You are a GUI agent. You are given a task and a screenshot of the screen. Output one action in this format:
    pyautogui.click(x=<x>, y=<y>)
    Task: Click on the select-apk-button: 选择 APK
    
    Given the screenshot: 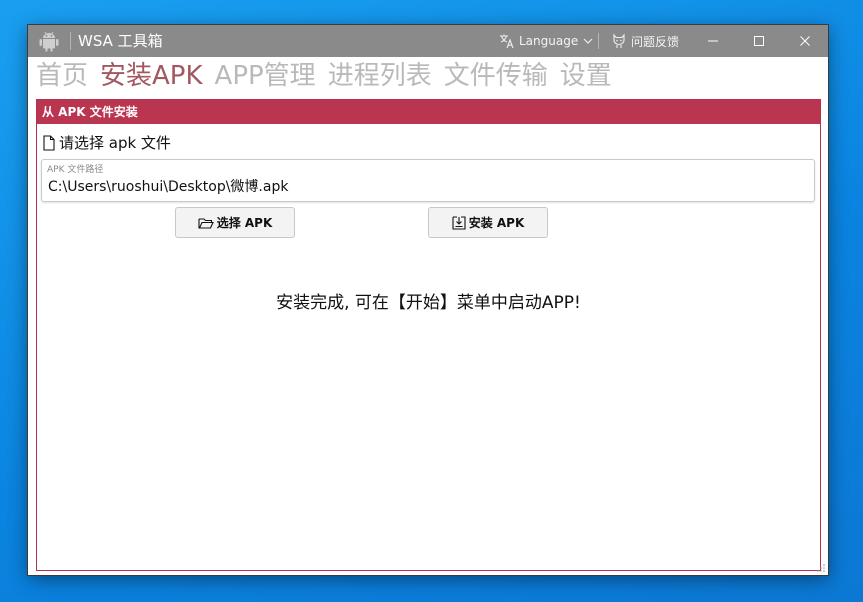 What is the action you would take?
    pyautogui.click(x=235, y=222)
    